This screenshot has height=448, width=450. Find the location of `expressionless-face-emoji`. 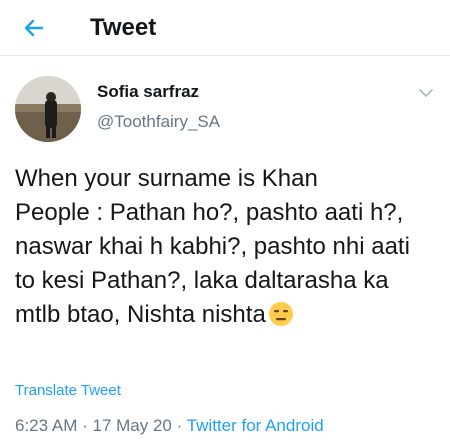

expressionless-face-emoji is located at coordinates (280, 314).